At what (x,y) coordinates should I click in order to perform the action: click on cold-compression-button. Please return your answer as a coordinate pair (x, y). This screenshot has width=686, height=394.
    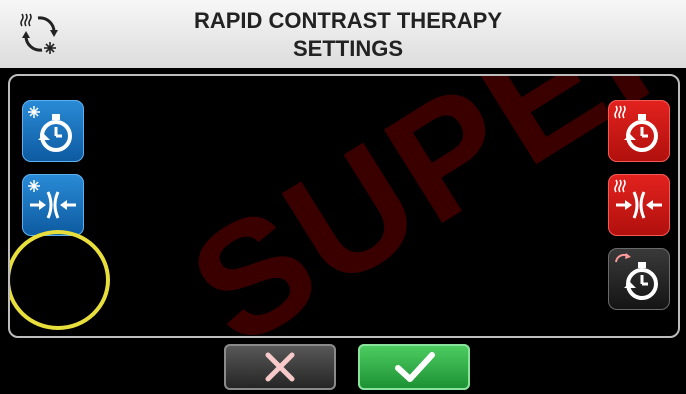
    Looking at the image, I should click on (53, 205).